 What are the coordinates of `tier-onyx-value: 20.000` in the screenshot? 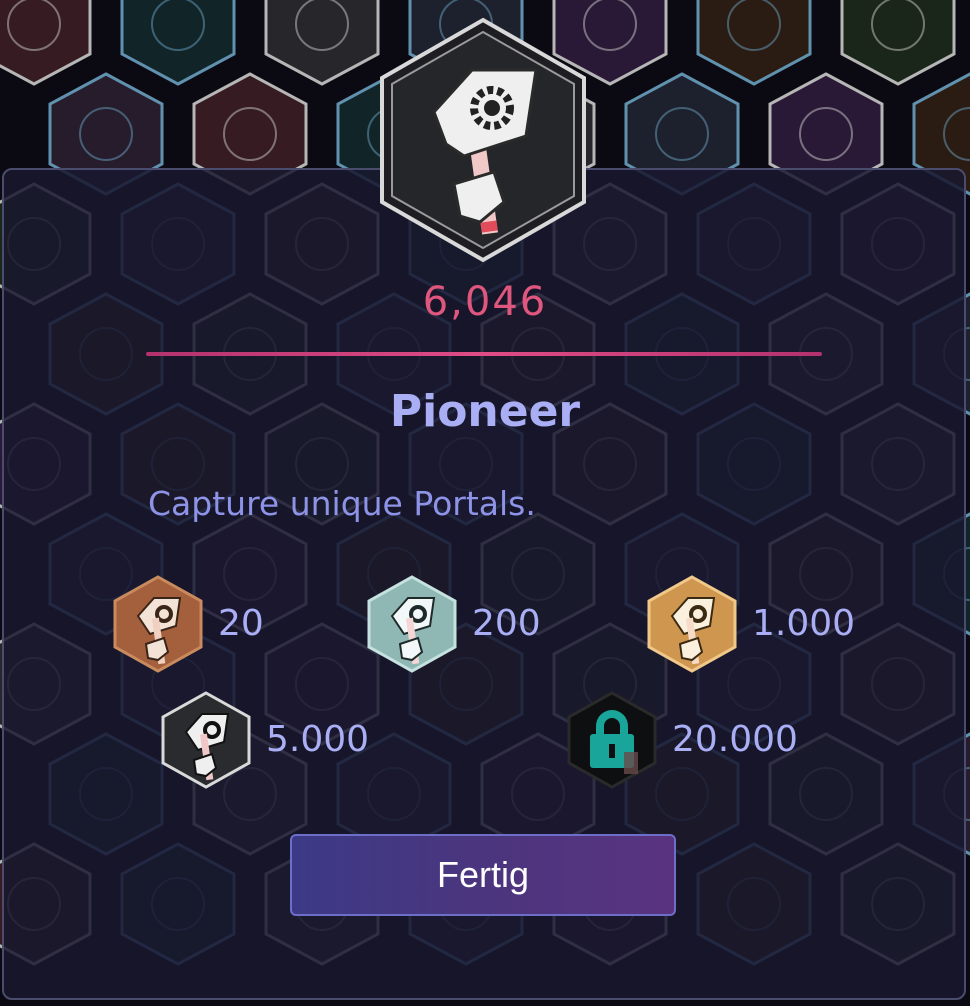 It's located at (735, 739).